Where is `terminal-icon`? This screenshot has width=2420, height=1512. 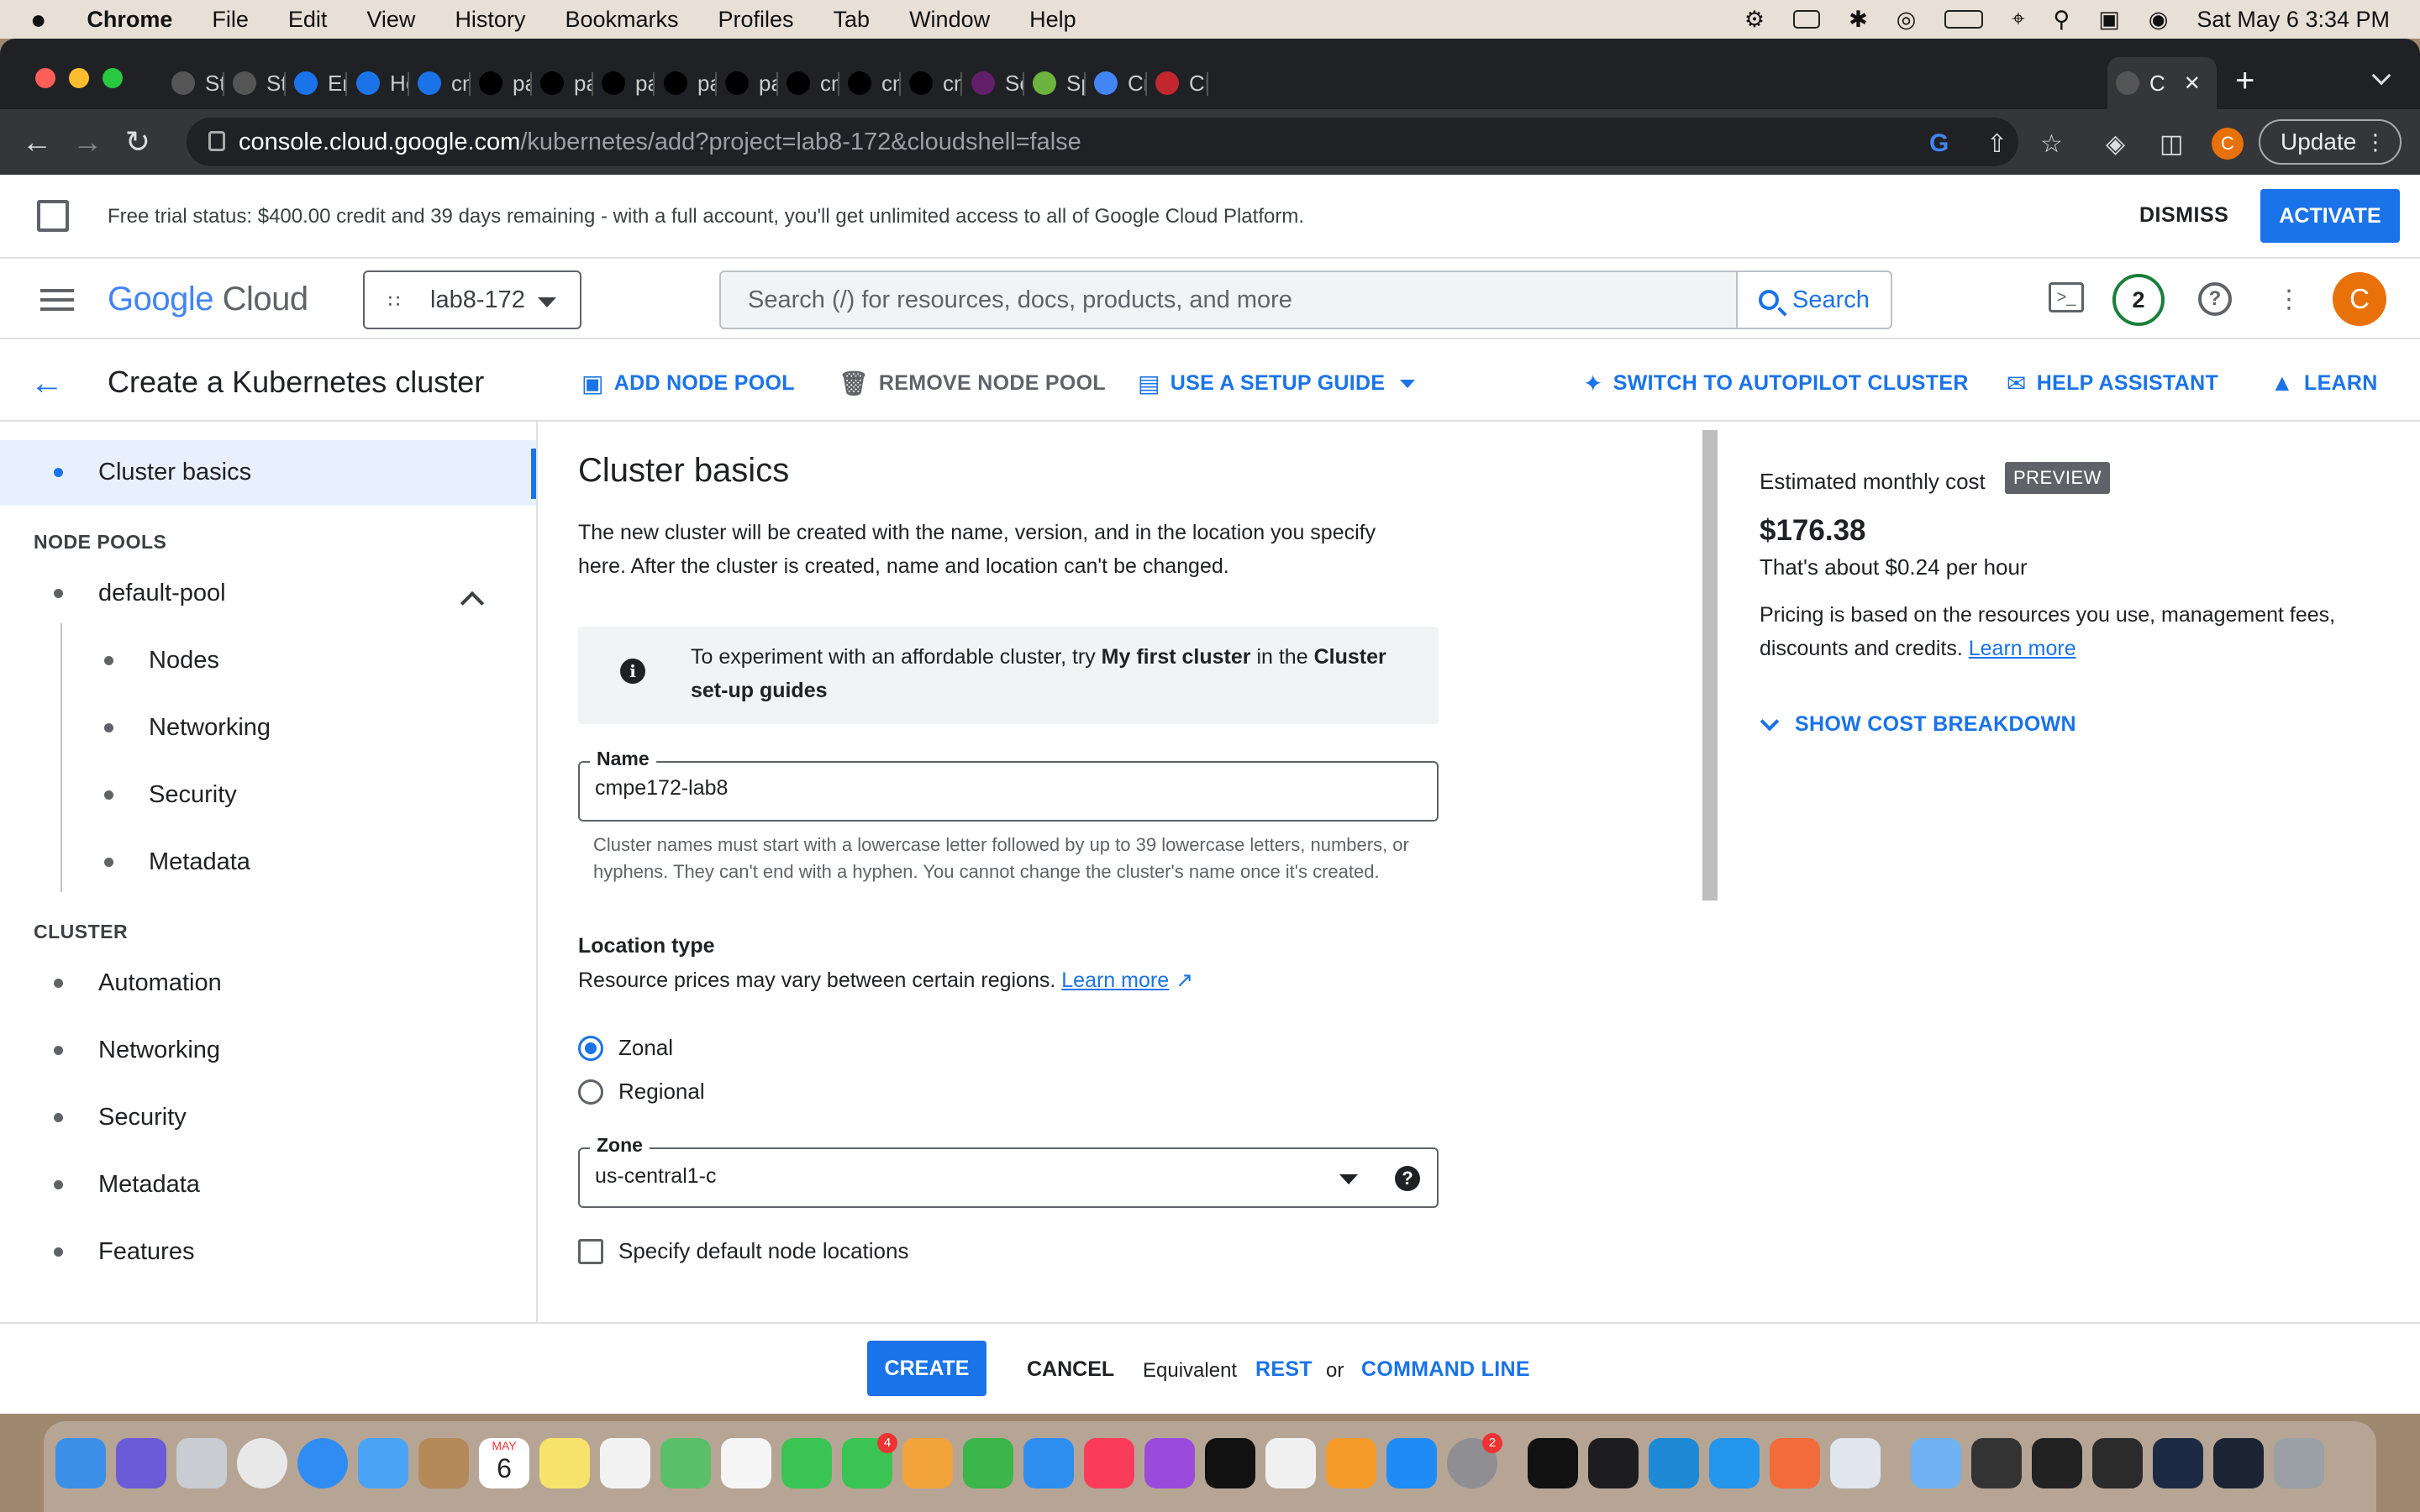
terminal-icon is located at coordinates (1553, 1463).